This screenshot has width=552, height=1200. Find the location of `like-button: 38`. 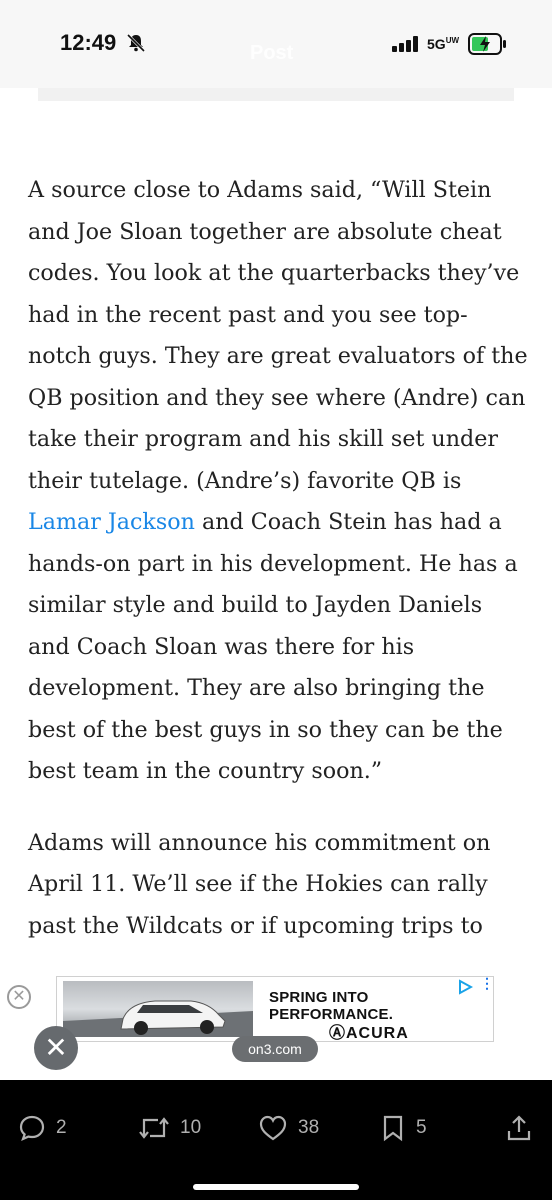

like-button: 38 is located at coordinates (288, 1128).